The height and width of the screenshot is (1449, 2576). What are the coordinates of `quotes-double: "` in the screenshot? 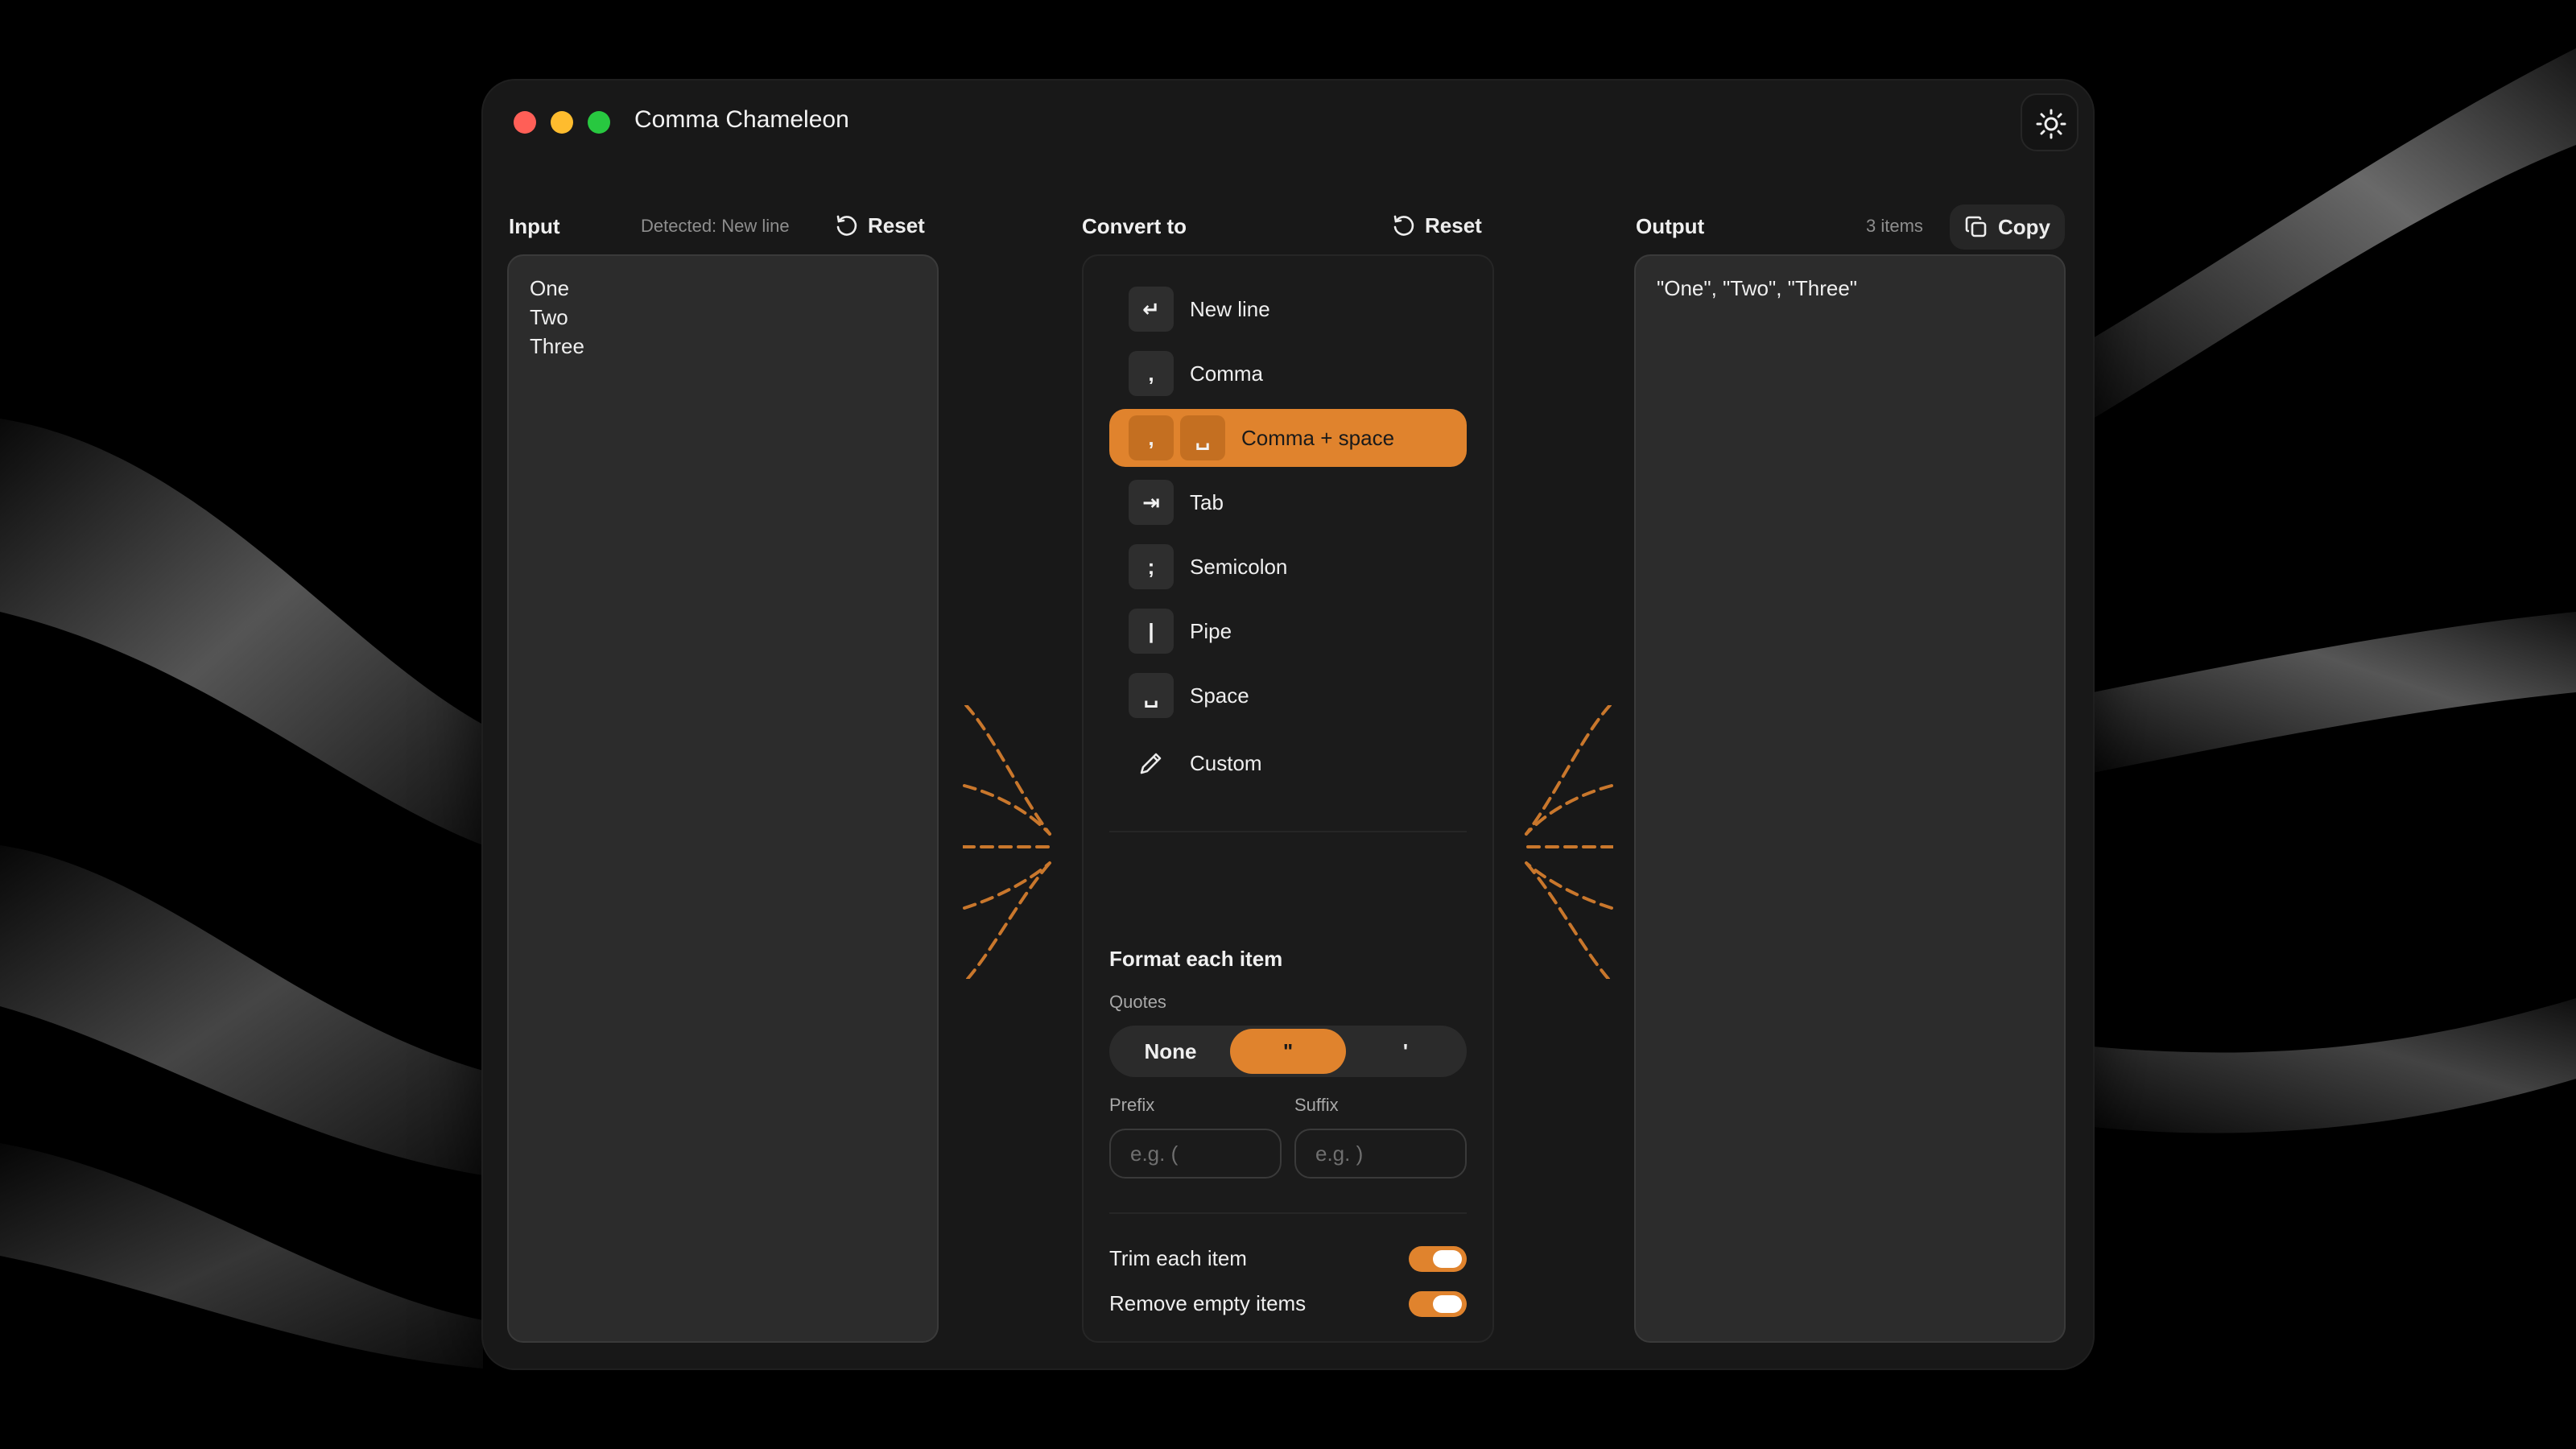 It's located at (1288, 1051).